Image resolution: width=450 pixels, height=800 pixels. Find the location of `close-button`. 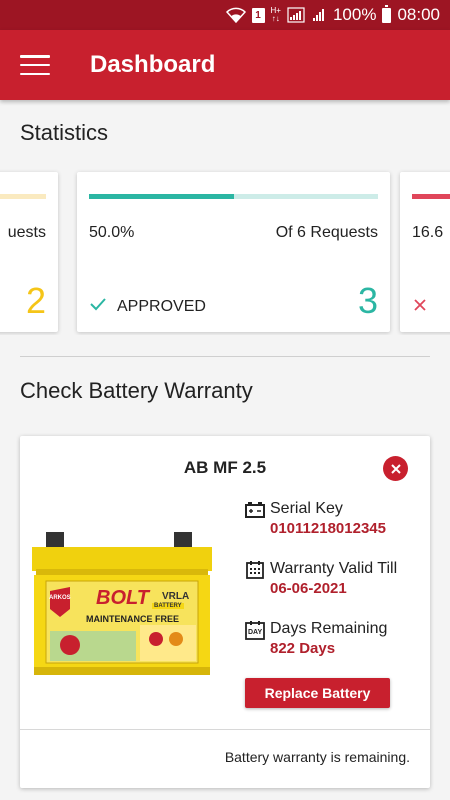

close-button is located at coordinates (395, 468).